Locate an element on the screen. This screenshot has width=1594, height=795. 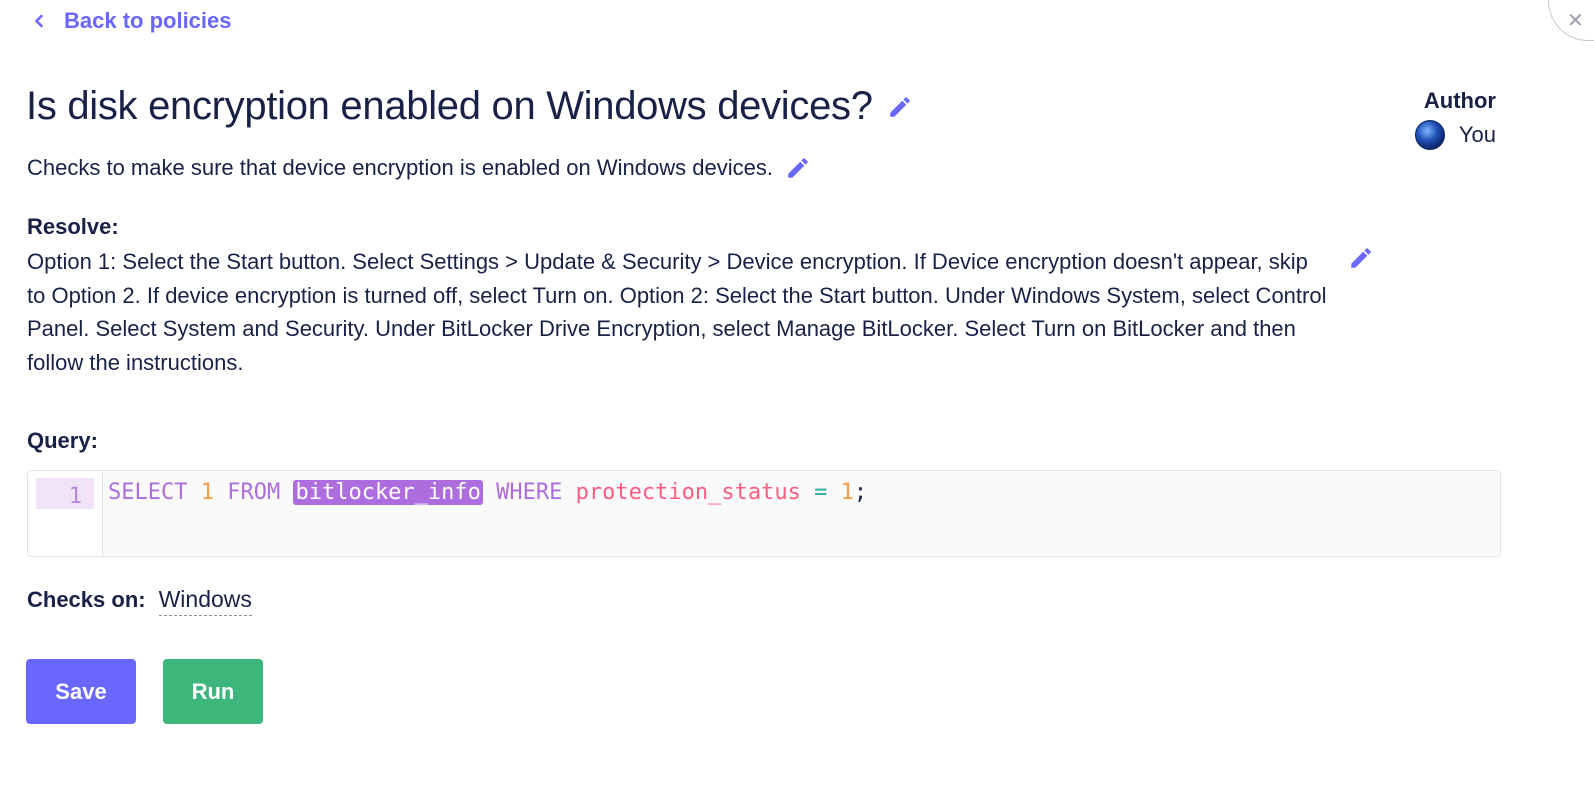
sql-column-name: protection_status is located at coordinates (688, 492).